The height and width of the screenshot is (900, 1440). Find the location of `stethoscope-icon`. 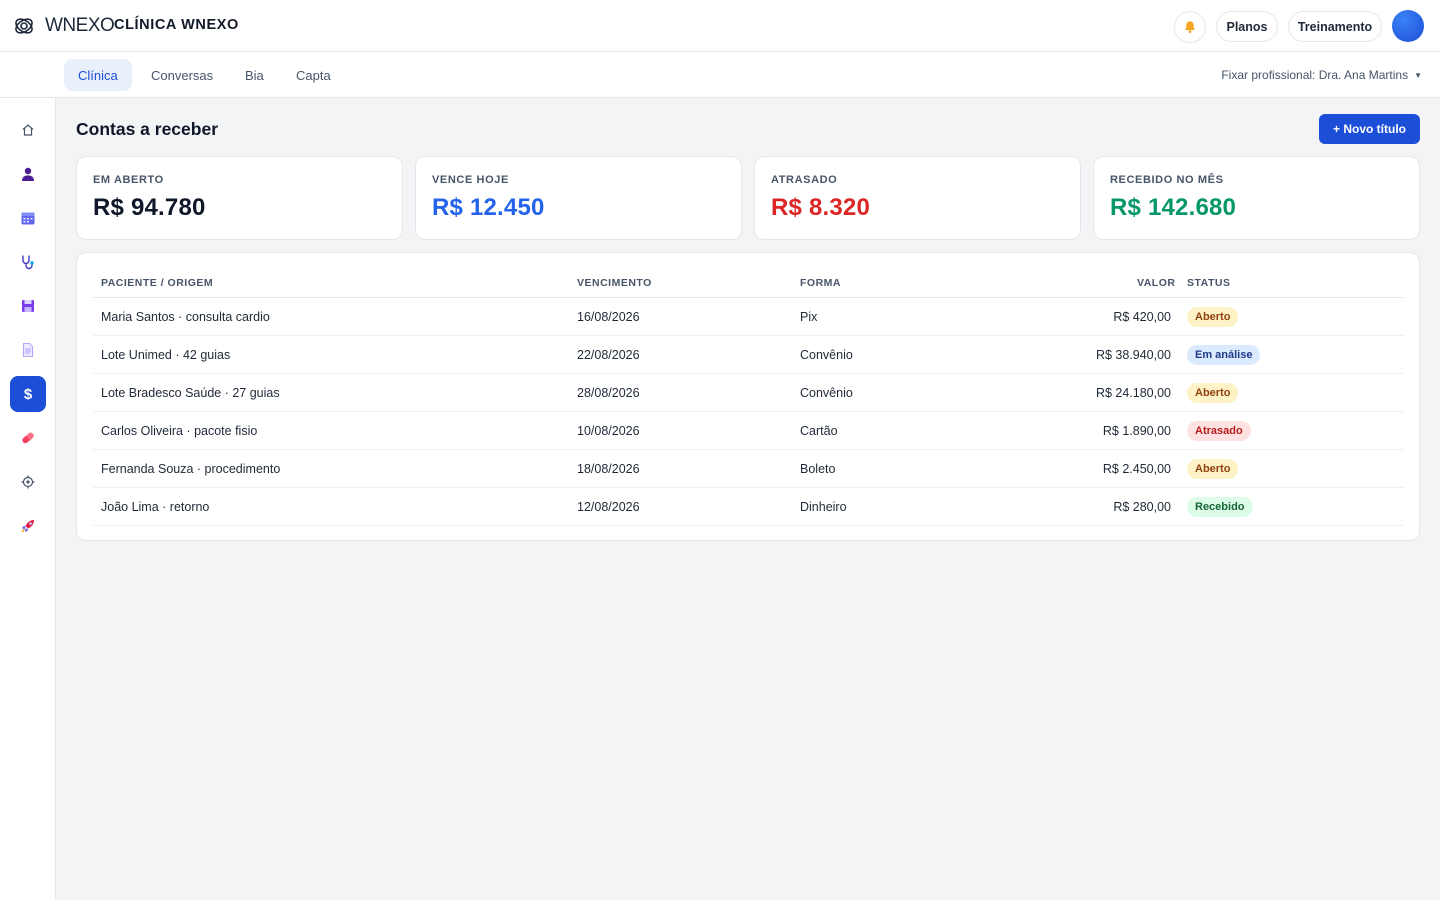

stethoscope-icon is located at coordinates (28, 262).